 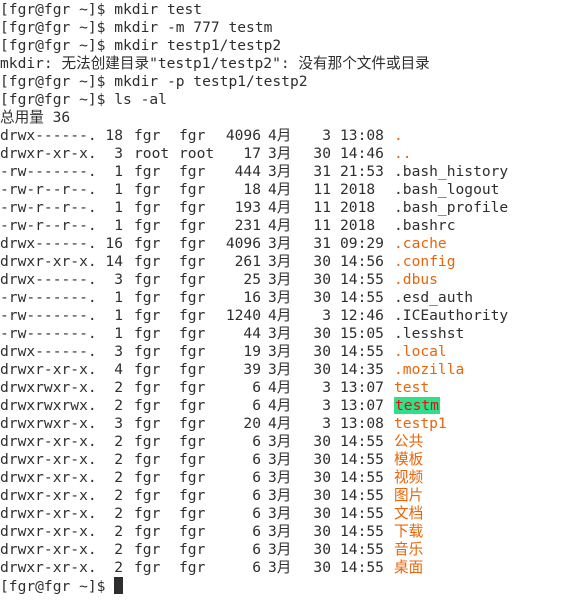 I want to click on listing-row: drwx------. 16 fgr fgr 4096 3月 31 09:29 .cache, so click(x=284, y=244).